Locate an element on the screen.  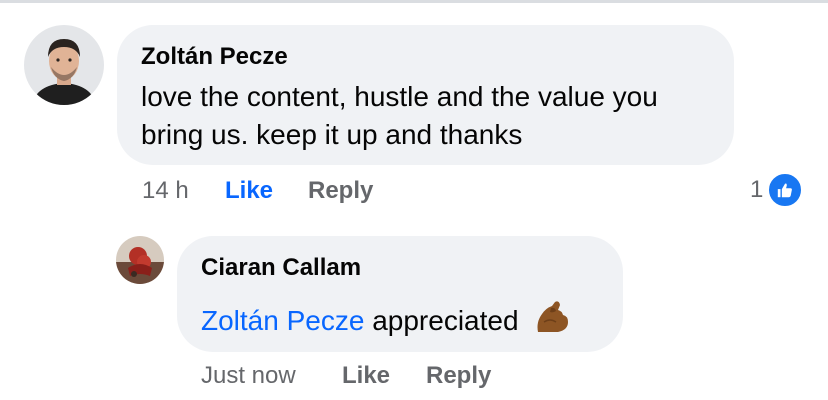
mention-link: Zoltán Pecze is located at coordinates (282, 320).